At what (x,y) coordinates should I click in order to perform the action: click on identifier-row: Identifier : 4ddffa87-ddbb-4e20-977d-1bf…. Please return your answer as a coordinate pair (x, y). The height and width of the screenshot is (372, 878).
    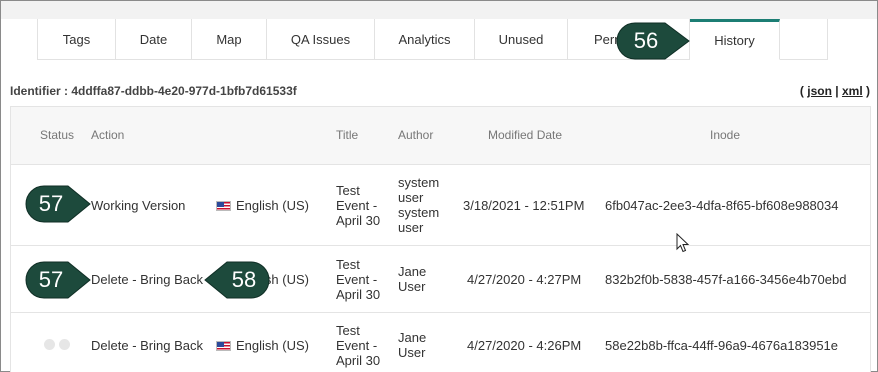
    Looking at the image, I should click on (440, 91).